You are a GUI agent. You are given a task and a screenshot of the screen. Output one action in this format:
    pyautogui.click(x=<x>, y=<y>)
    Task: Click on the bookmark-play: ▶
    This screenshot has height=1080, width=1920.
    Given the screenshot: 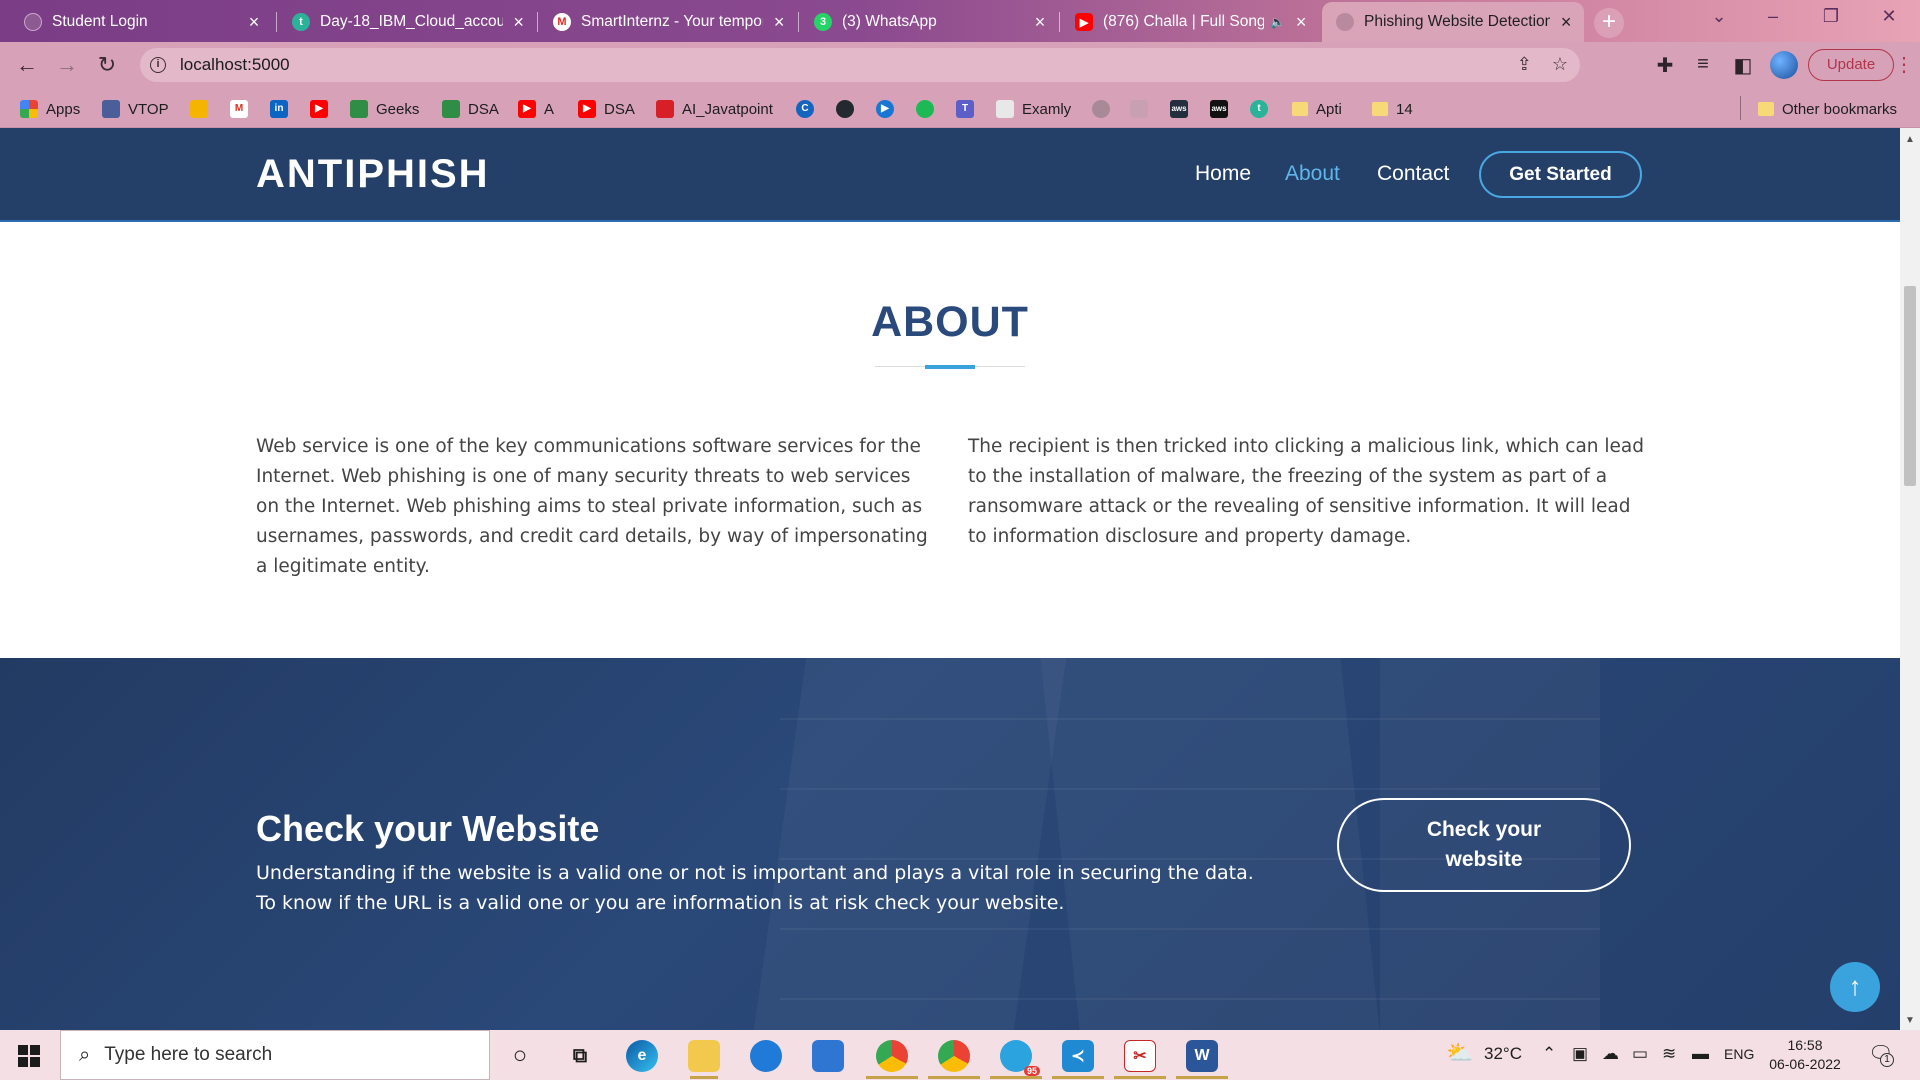 What is the action you would take?
    pyautogui.click(x=885, y=109)
    